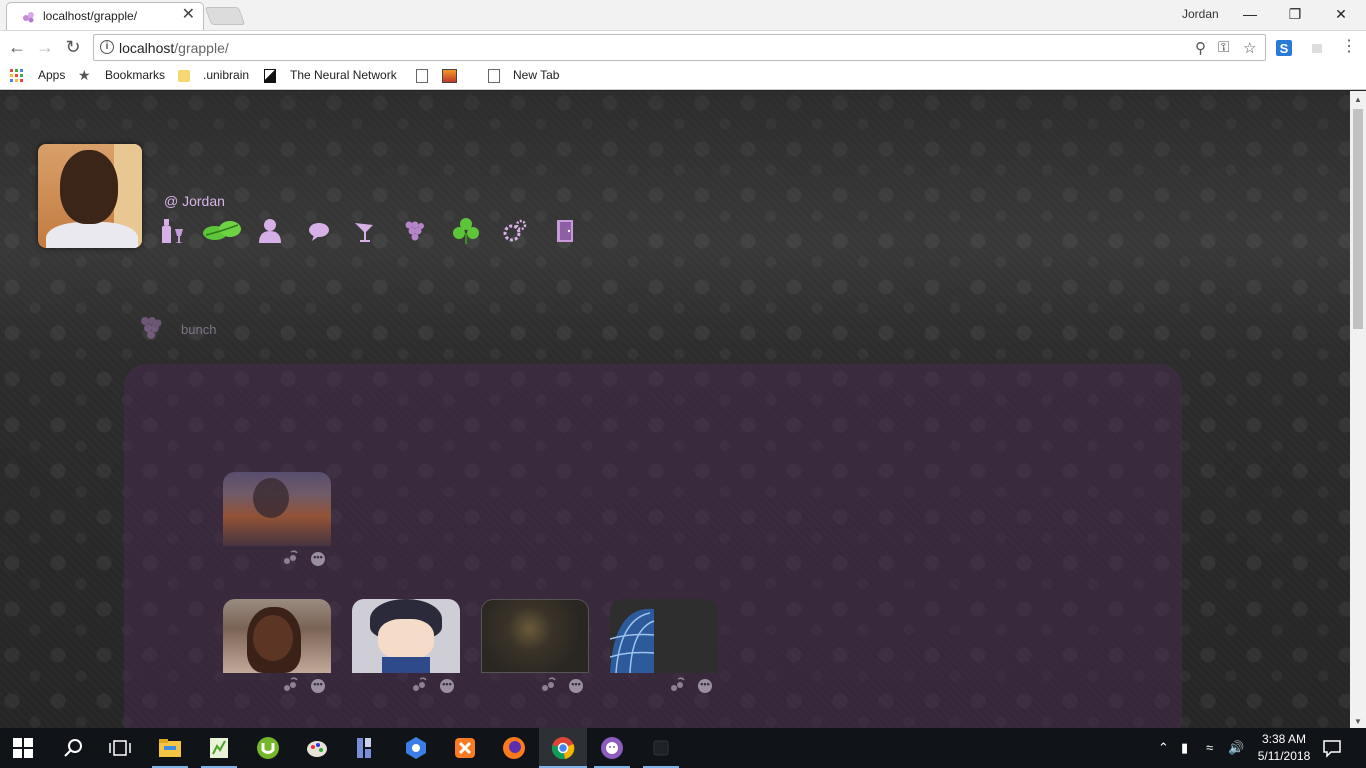 This screenshot has height=768, width=1366. I want to click on reload-icon: ↻, so click(73, 47).